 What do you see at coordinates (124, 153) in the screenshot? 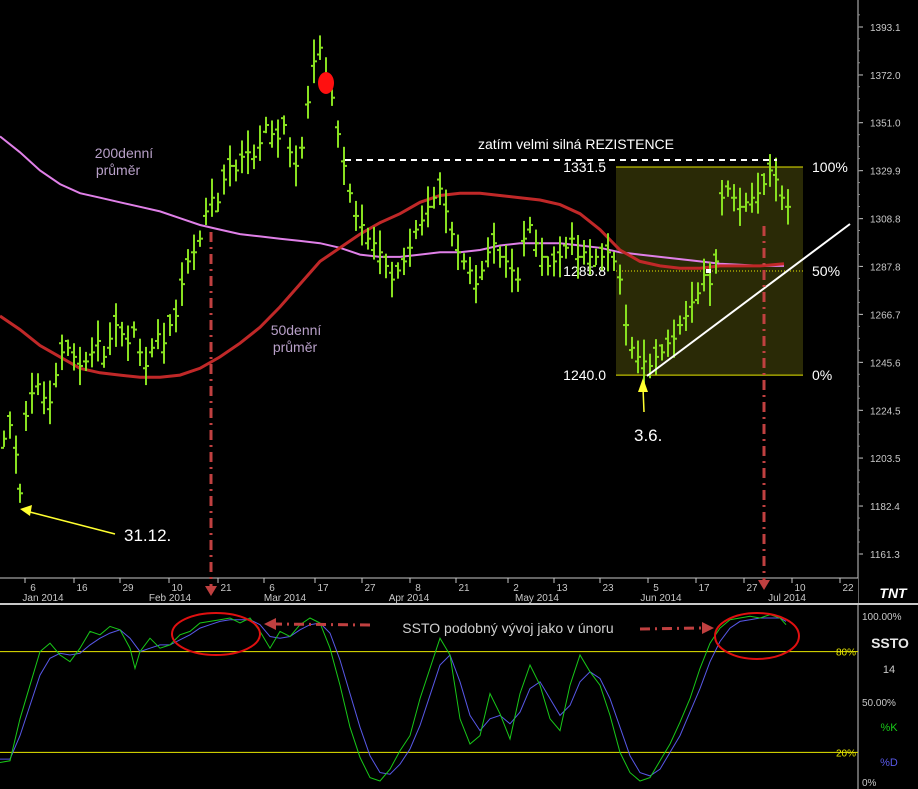
I see `ma200-label-line1: 200denní` at bounding box center [124, 153].